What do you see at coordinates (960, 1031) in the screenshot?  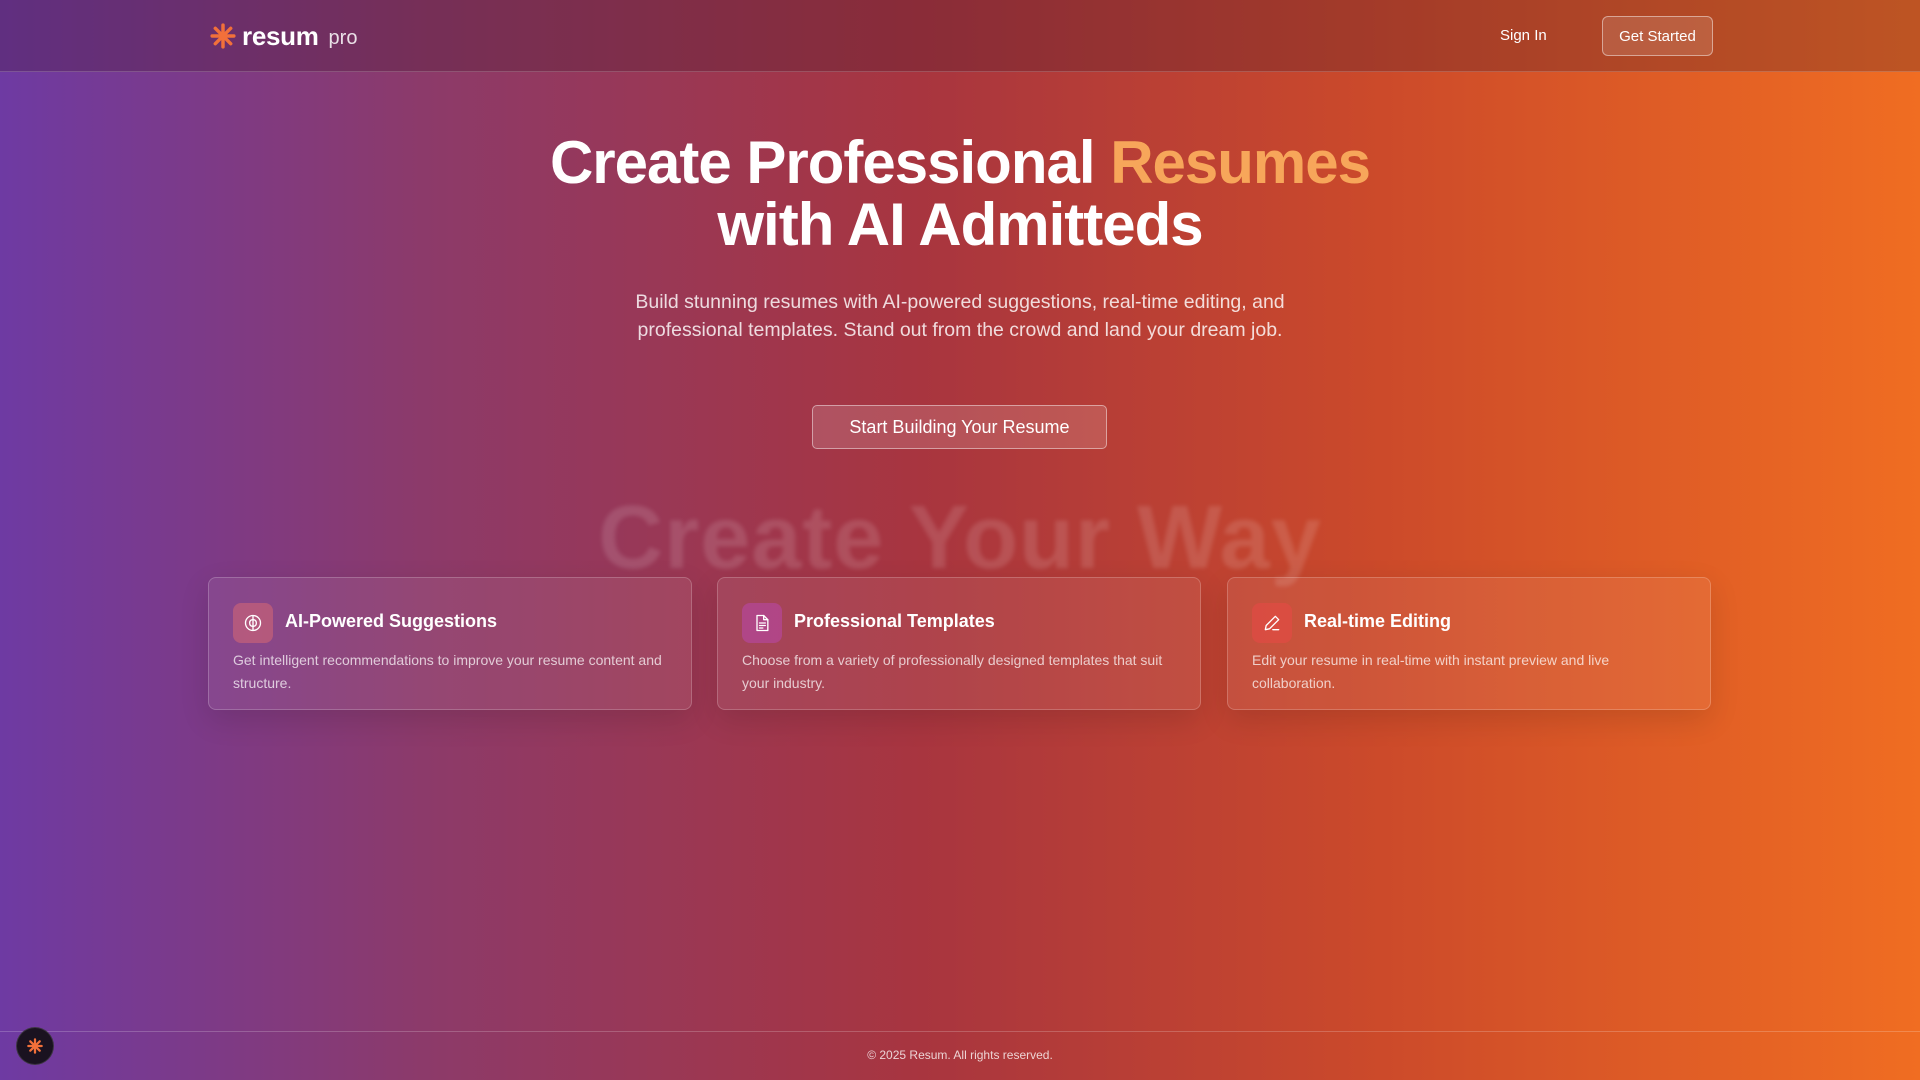 I see `footer-divider` at bounding box center [960, 1031].